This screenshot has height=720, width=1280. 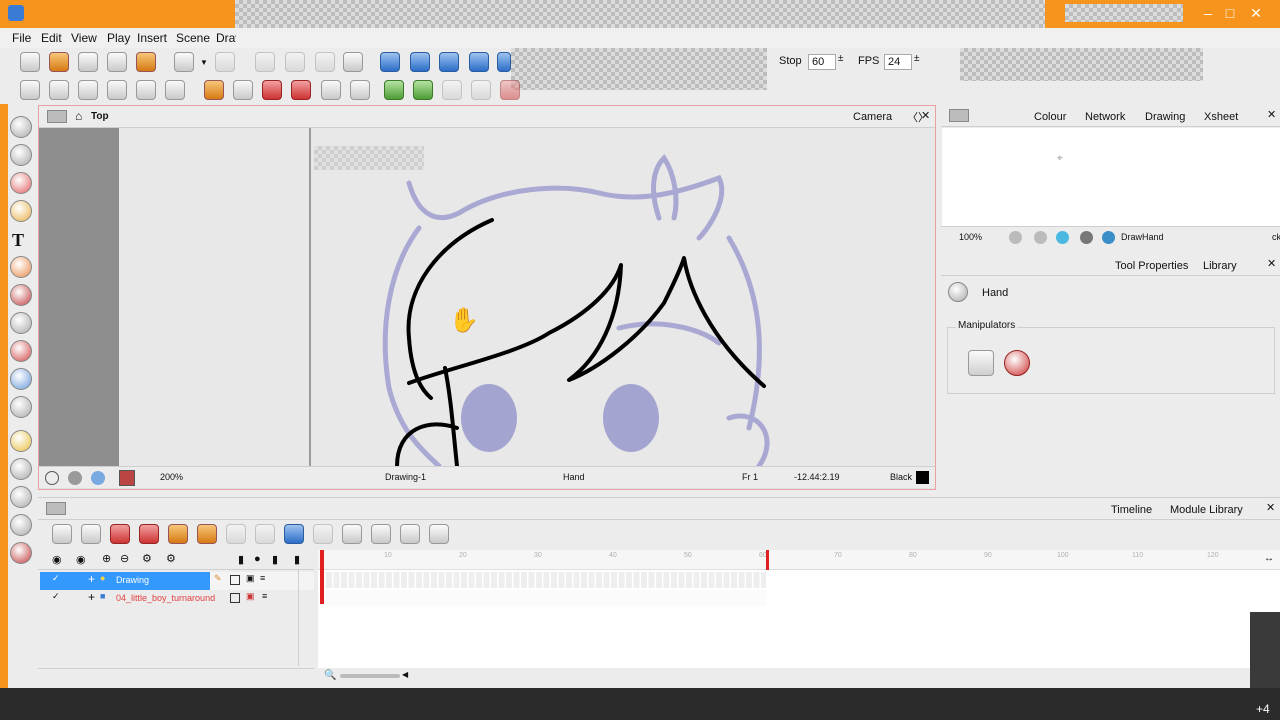 I want to click on zoom-level: 200%, so click(x=171, y=477).